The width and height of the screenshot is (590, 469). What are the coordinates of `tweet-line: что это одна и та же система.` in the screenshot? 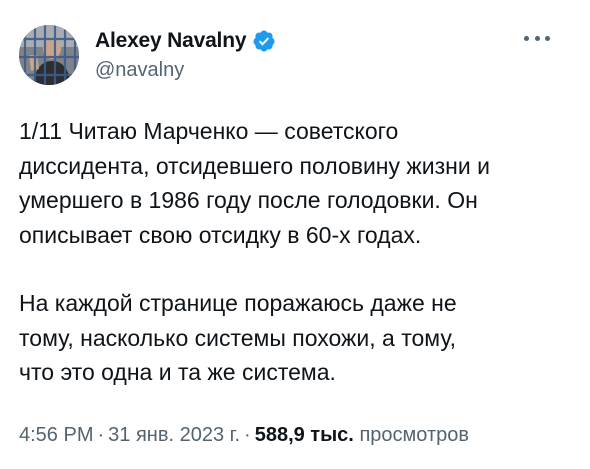 It's located at (177, 372).